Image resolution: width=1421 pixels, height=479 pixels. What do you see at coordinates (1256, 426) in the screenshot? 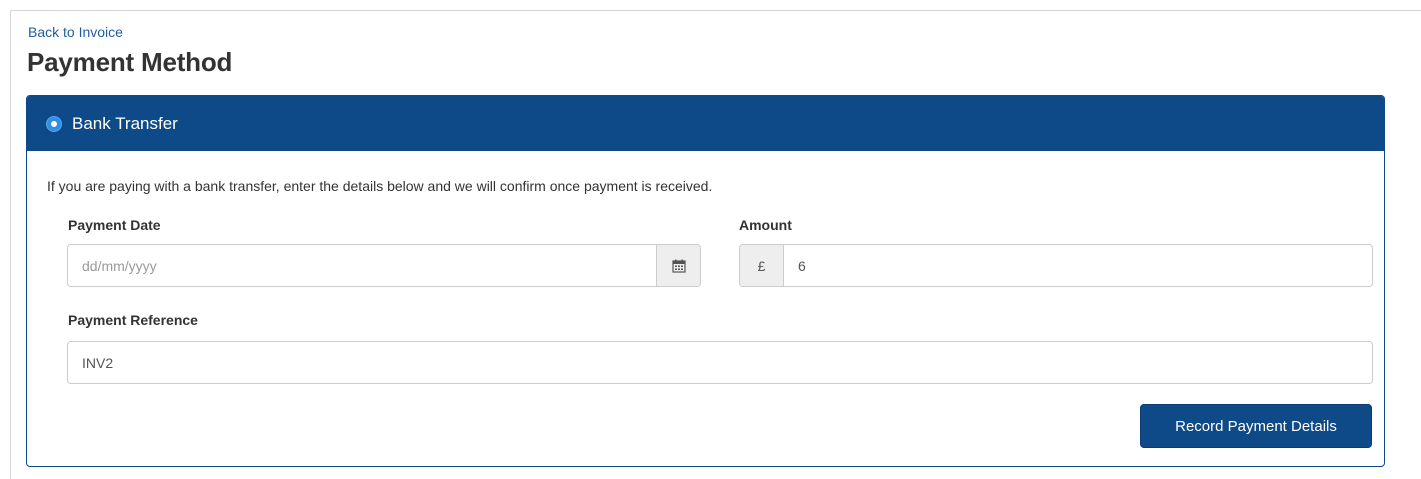
I see `record-payment-details-button: Record Payment Details` at bounding box center [1256, 426].